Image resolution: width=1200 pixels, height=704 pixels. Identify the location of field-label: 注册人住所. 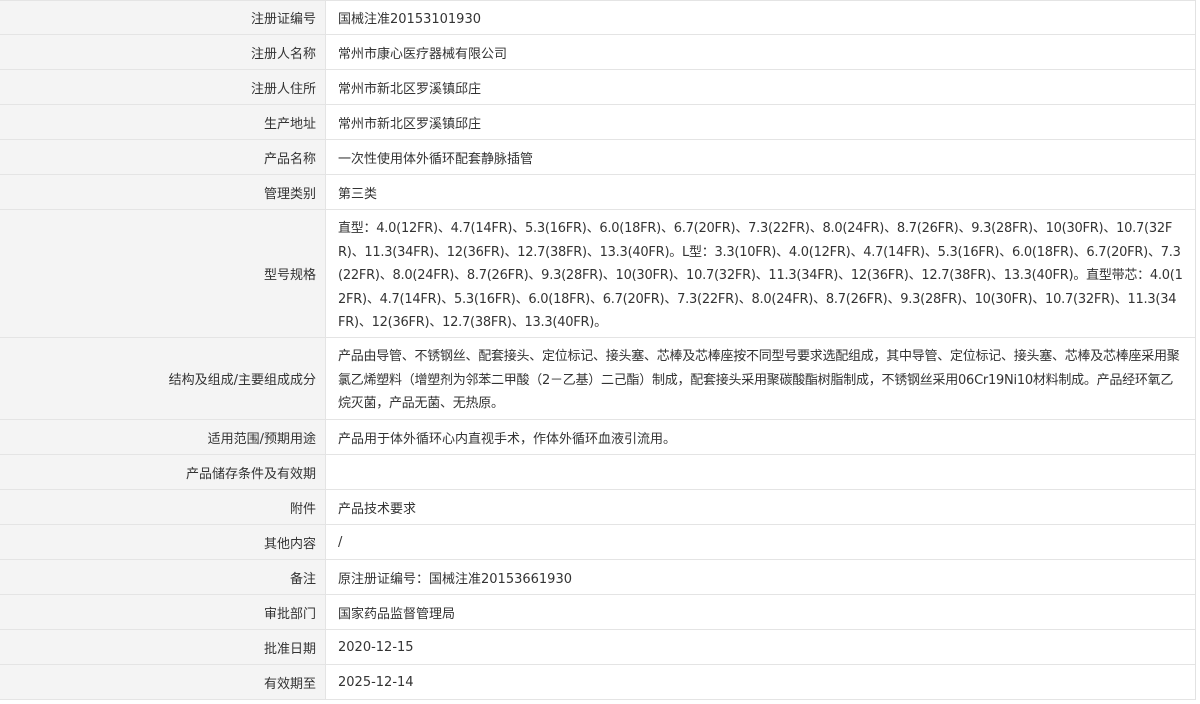
(163, 87).